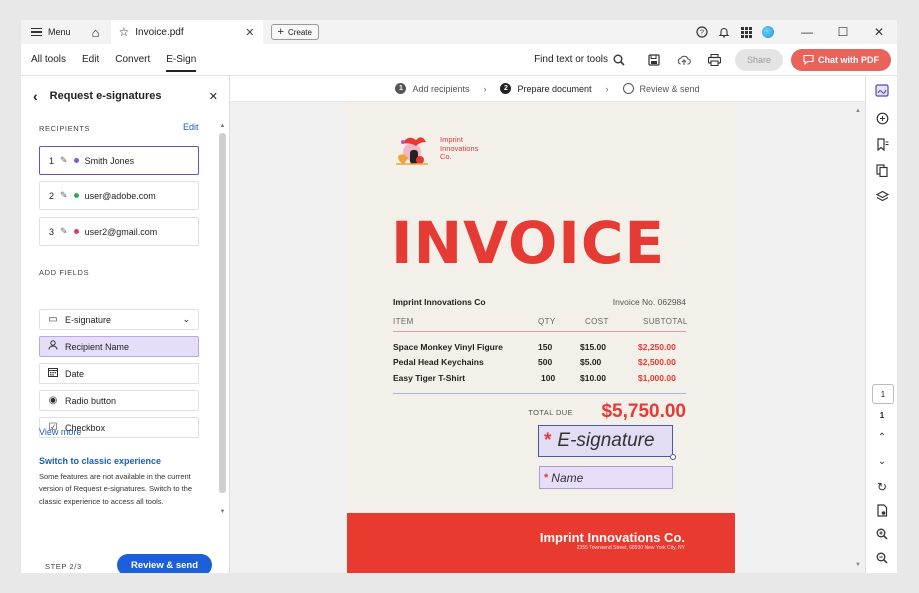 The image size is (919, 593). What do you see at coordinates (879, 32) in the screenshot?
I see `close-window-button: ✕` at bounding box center [879, 32].